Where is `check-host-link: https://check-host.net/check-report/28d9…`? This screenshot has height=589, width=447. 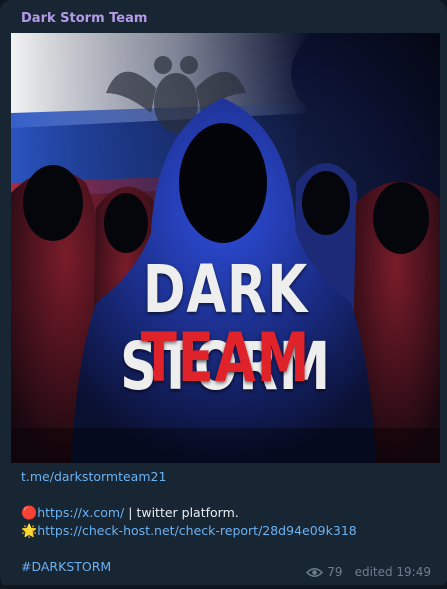
check-host-link: https://check-host.net/check-report/28d9… is located at coordinates (197, 530).